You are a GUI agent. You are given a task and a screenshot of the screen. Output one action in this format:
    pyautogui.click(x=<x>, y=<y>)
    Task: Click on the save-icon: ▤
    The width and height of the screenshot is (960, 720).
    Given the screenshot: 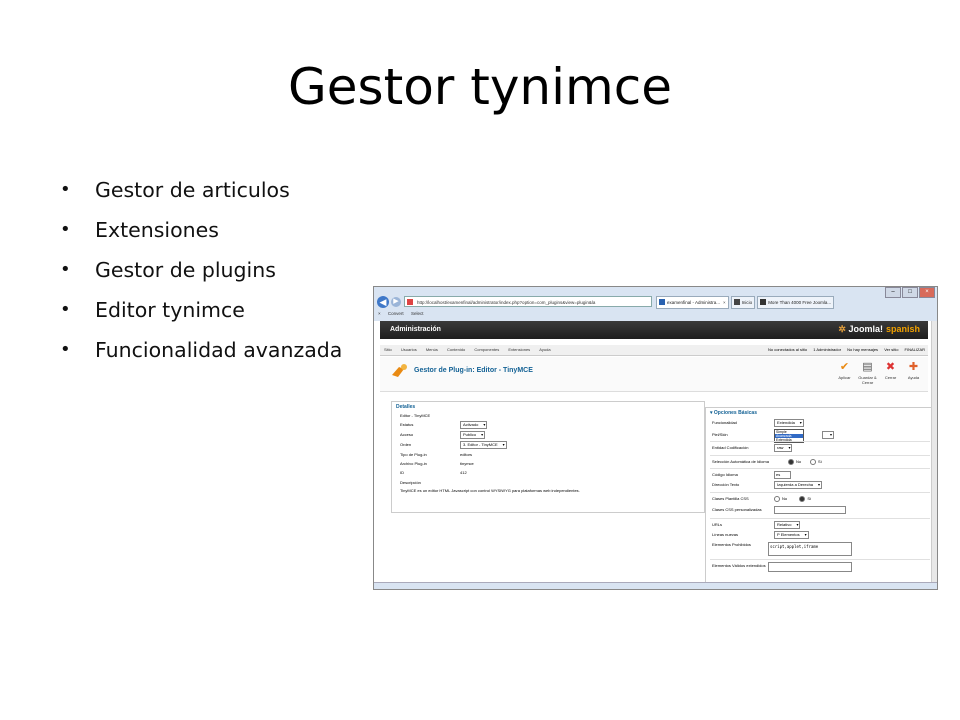 What is the action you would take?
    pyautogui.click(x=867, y=367)
    